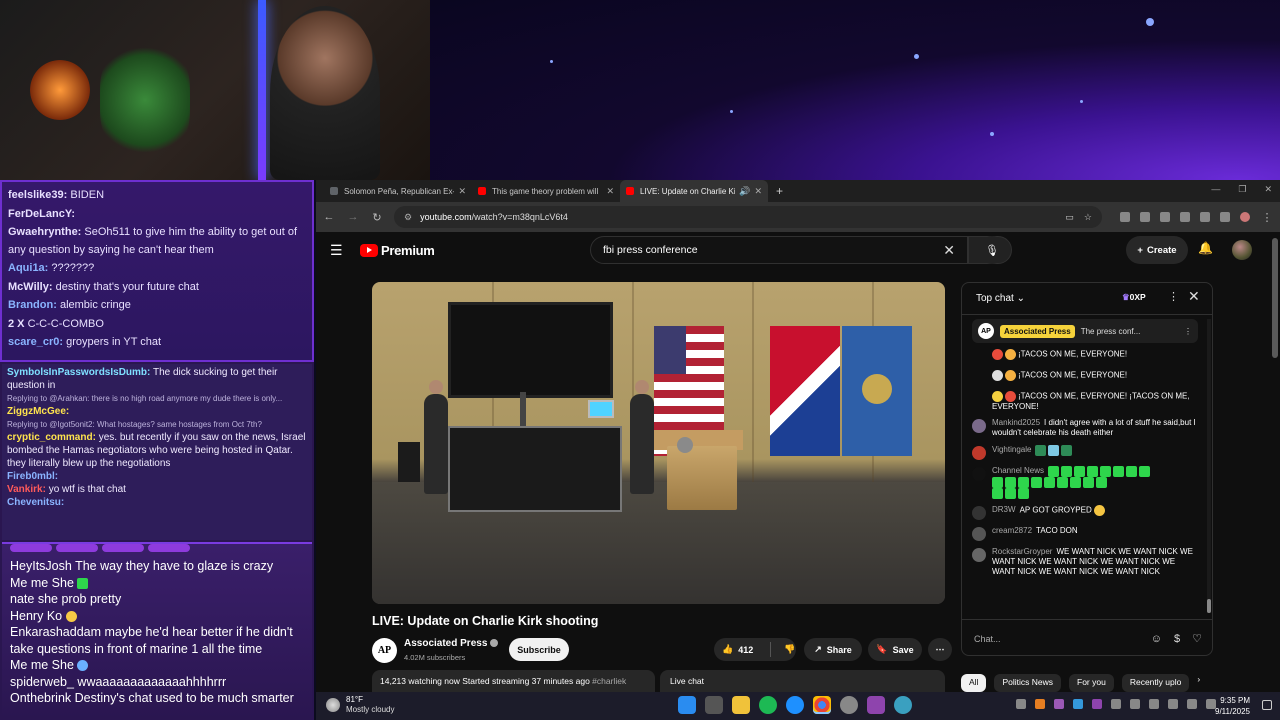 This screenshot has height=720, width=1280. Describe the element at coordinates (802, 681) in the screenshot. I see `live-chat-collapsed: Live chat` at that location.